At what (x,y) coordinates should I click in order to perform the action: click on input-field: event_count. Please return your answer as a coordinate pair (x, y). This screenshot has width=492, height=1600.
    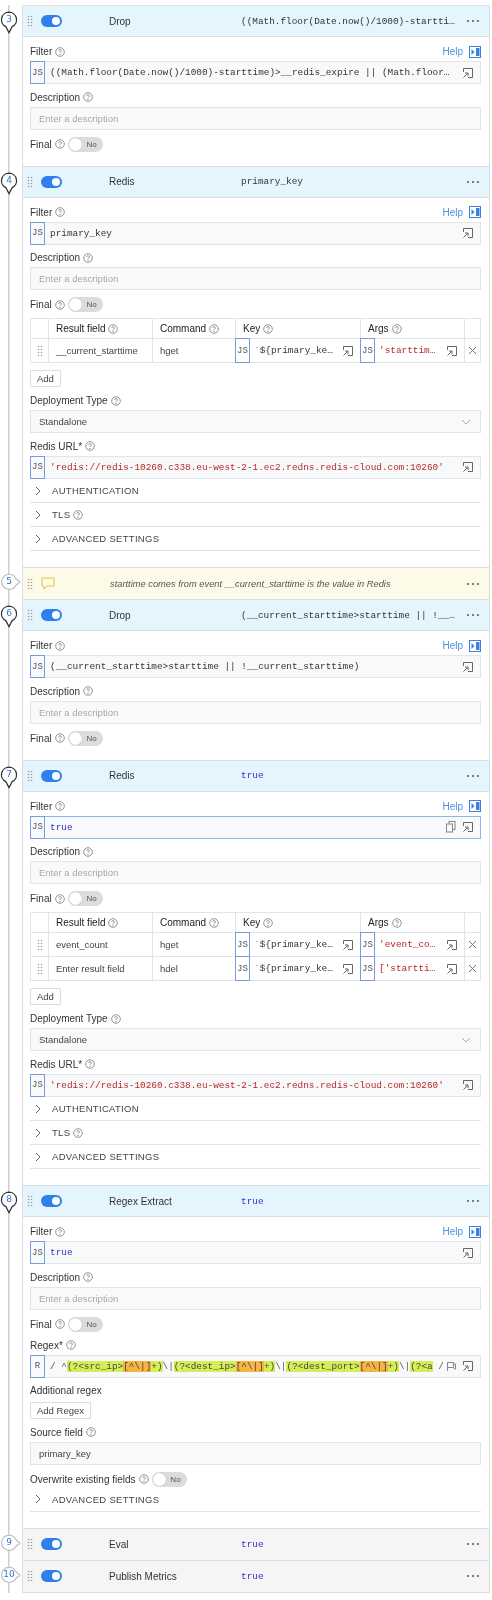
    Looking at the image, I should click on (78, 944).